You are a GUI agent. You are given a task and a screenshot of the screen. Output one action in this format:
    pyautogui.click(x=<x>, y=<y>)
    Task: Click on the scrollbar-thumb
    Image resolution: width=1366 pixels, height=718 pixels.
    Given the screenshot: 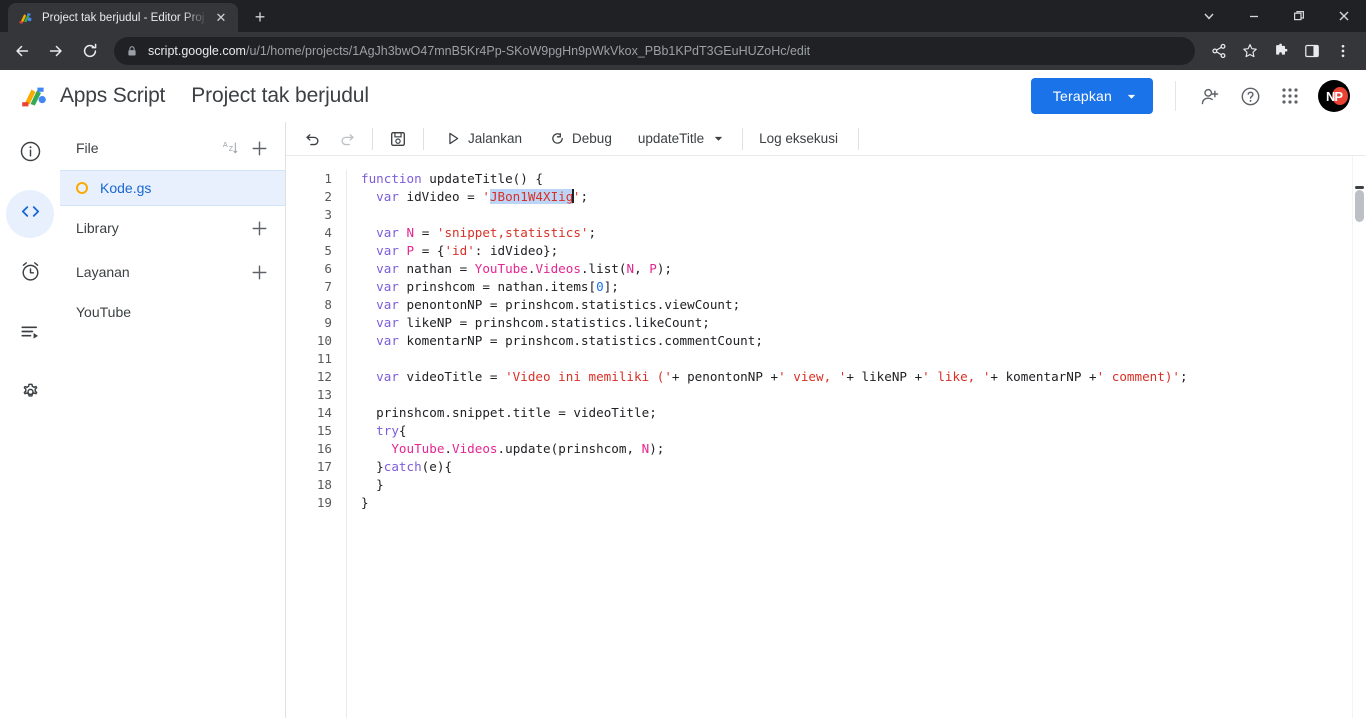 What is the action you would take?
    pyautogui.click(x=1359, y=206)
    